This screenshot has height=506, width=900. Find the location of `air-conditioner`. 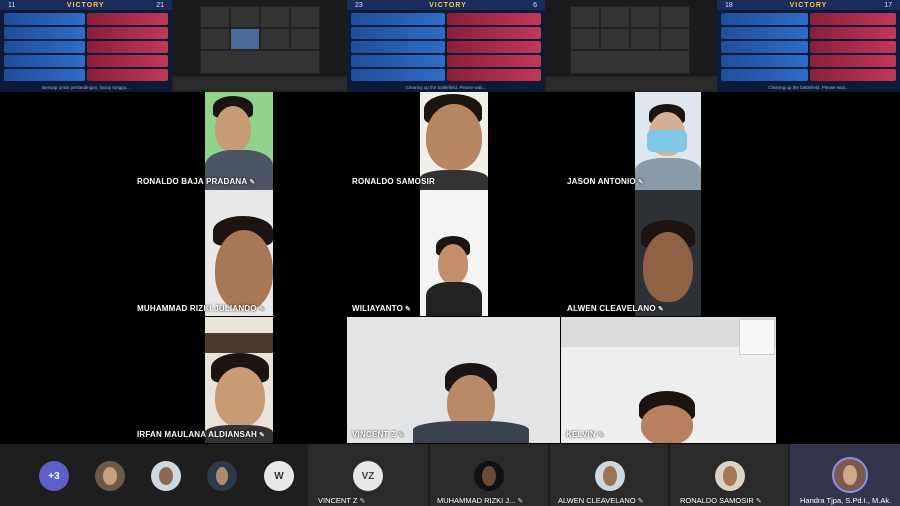

air-conditioner is located at coordinates (757, 337).